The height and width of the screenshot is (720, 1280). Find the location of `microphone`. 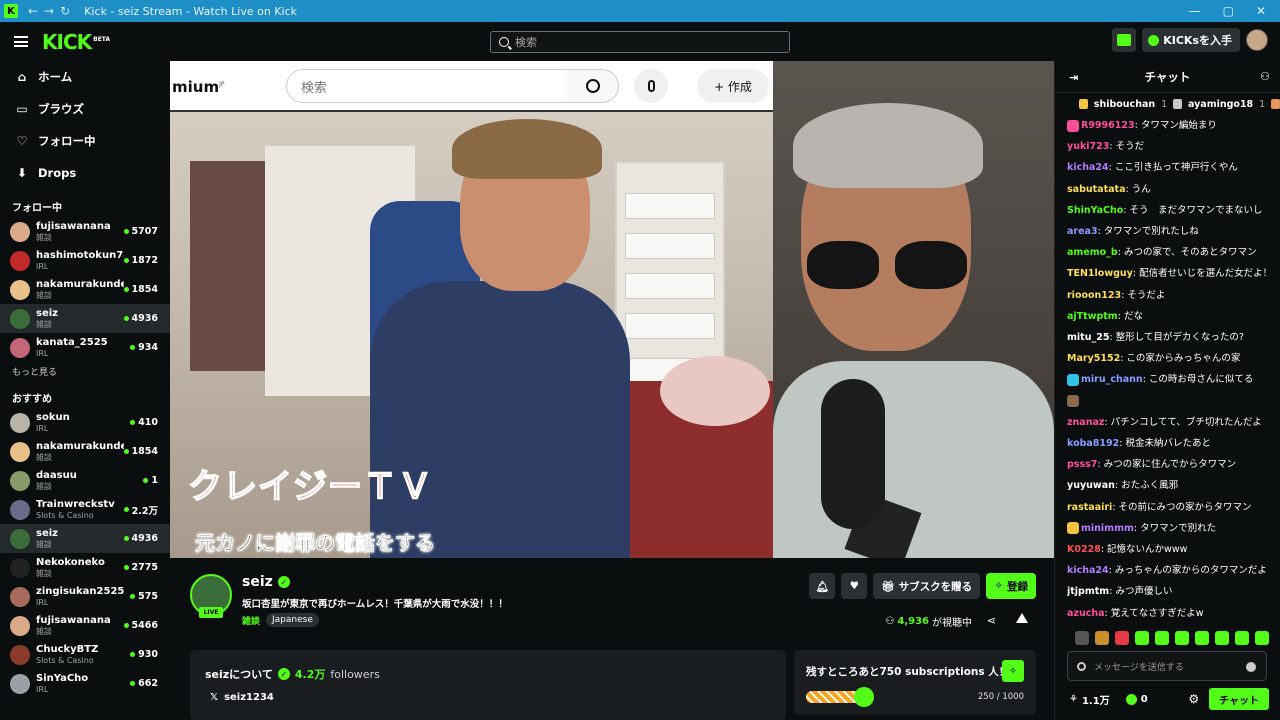

microphone is located at coordinates (853, 454).